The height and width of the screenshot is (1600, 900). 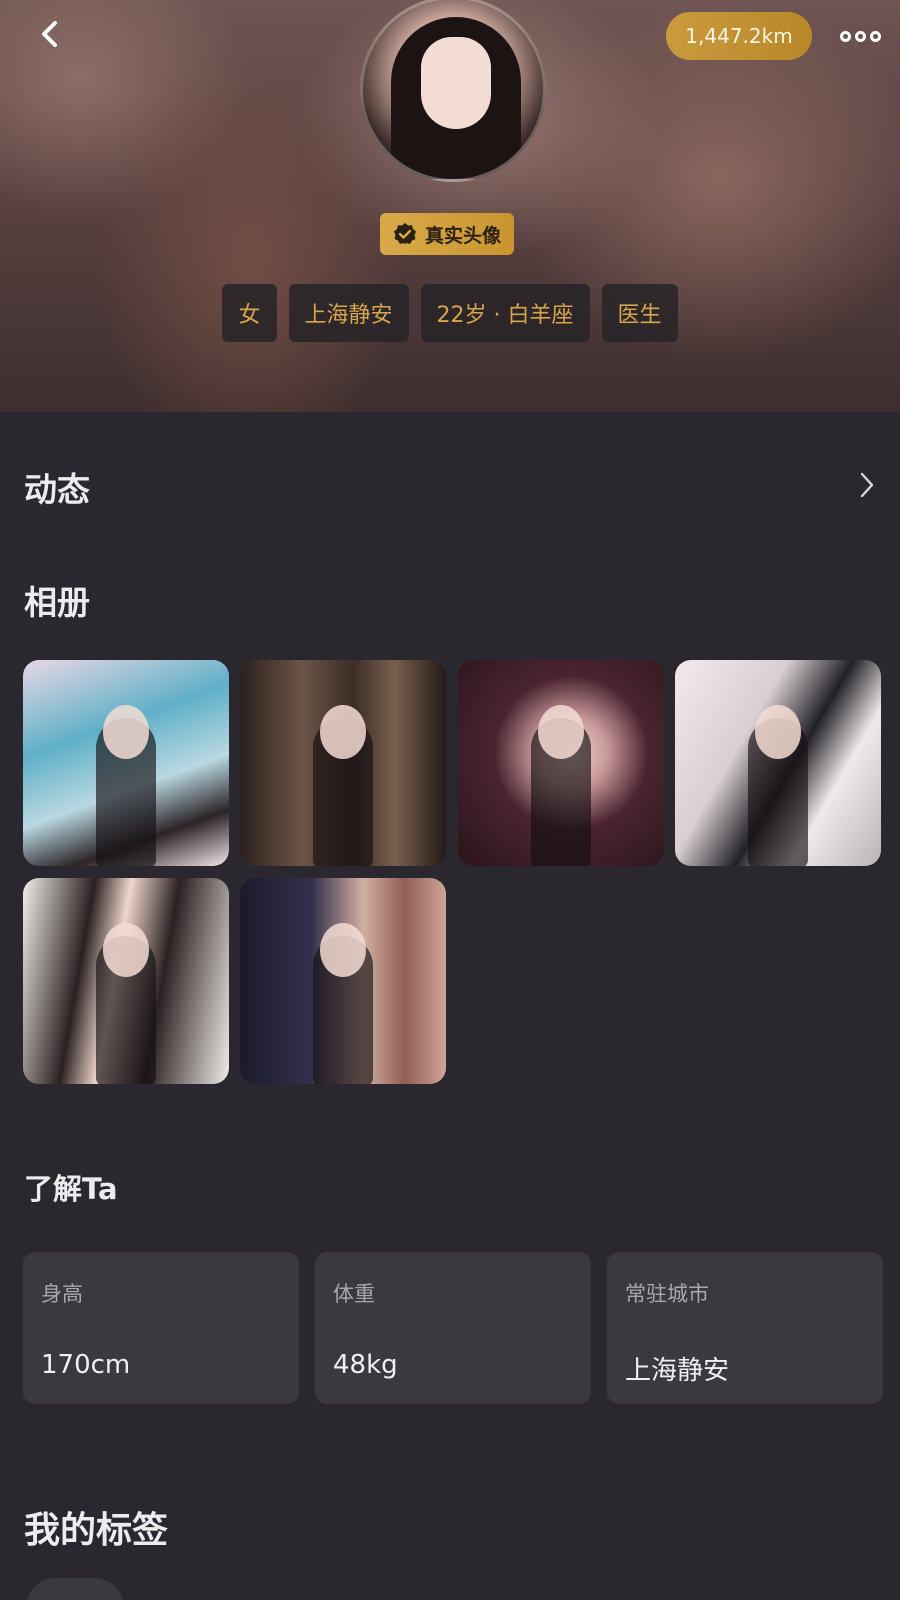 I want to click on stat-value: 上海静安, so click(x=677, y=1371).